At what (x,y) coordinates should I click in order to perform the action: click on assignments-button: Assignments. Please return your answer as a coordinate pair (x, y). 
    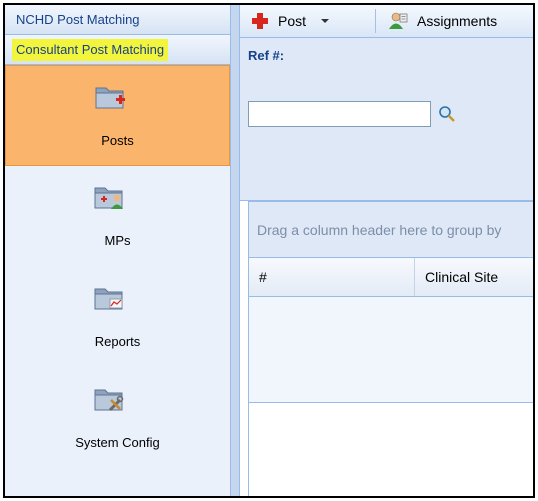
    Looking at the image, I should click on (442, 21).